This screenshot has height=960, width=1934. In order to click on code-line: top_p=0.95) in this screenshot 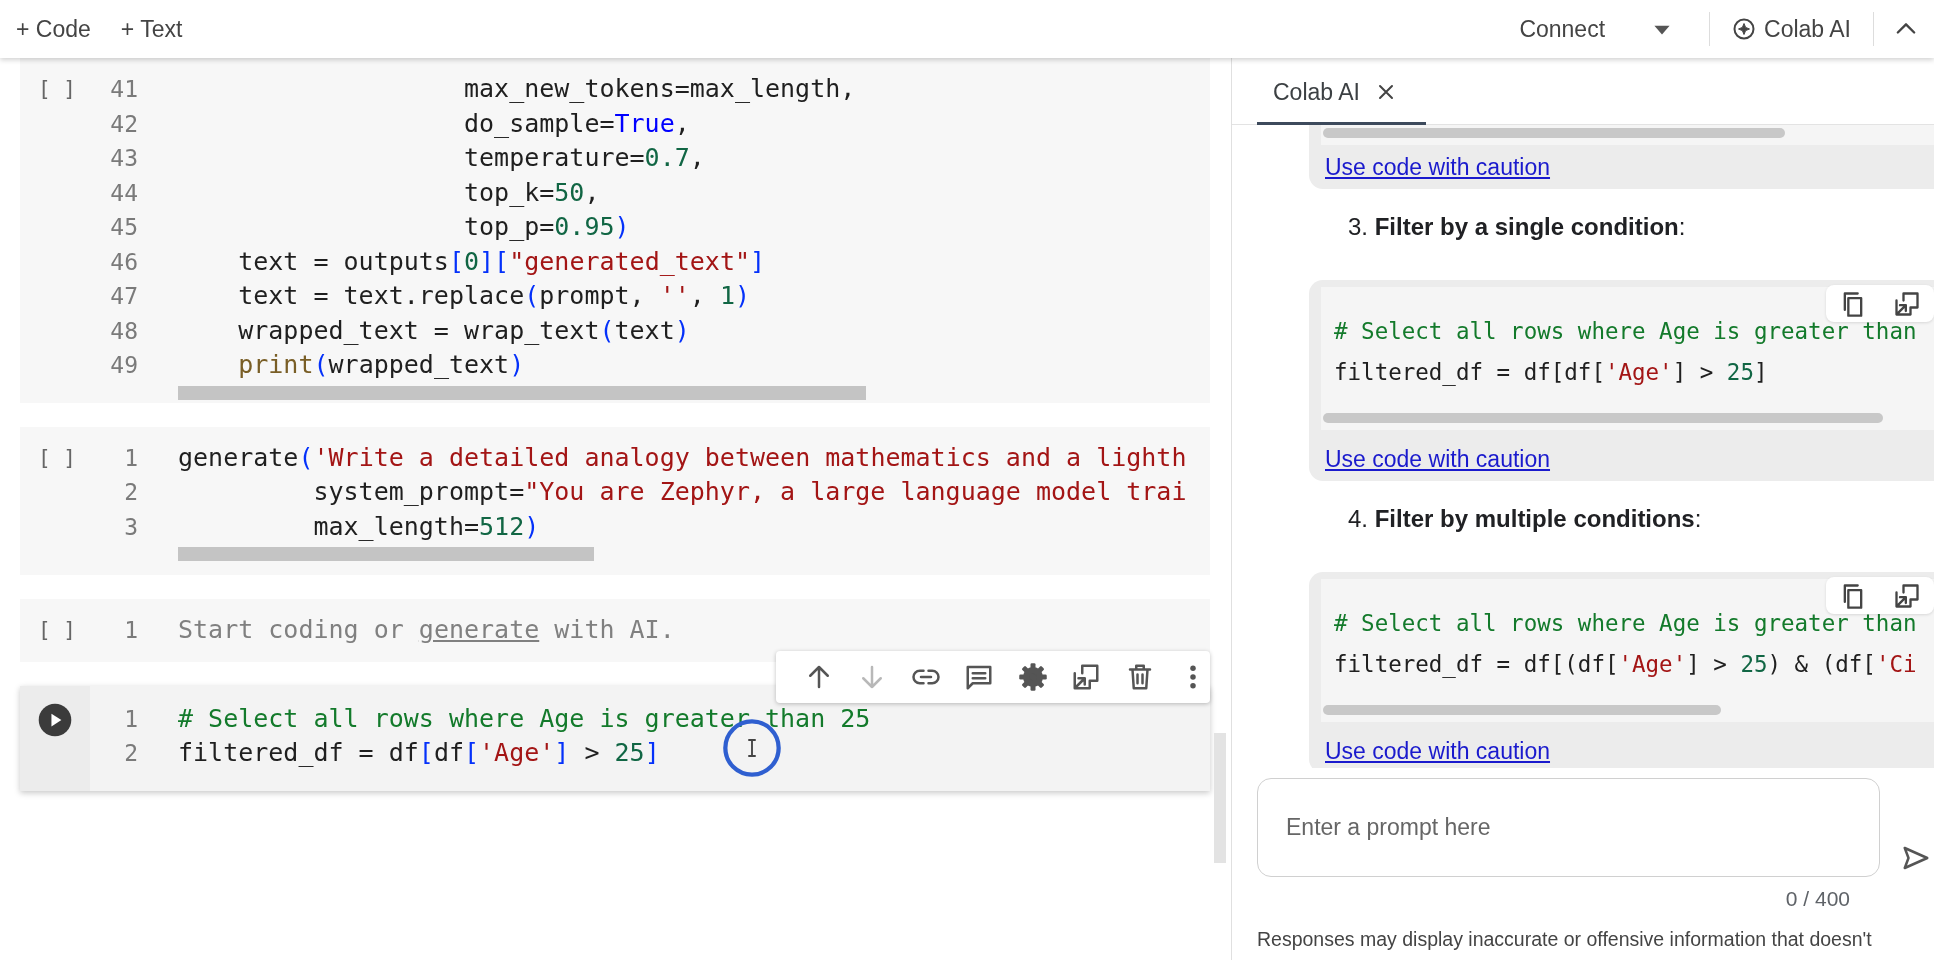, I will do `click(546, 227)`.